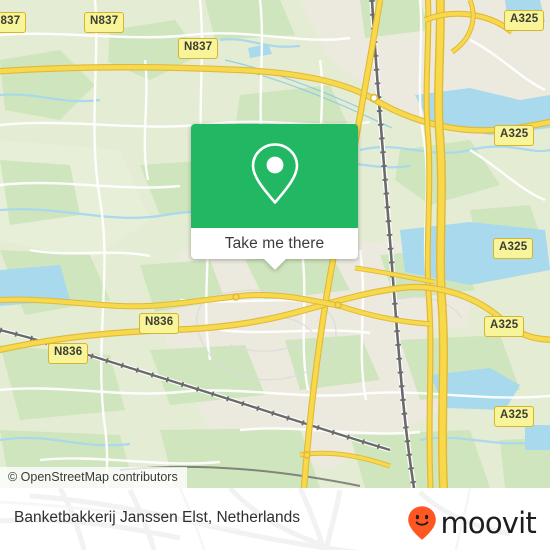 Image resolution: width=550 pixels, height=550 pixels. What do you see at coordinates (157, 517) in the screenshot?
I see `place-name-label: Banketbakkerij Janssen Elst, Netherlands` at bounding box center [157, 517].